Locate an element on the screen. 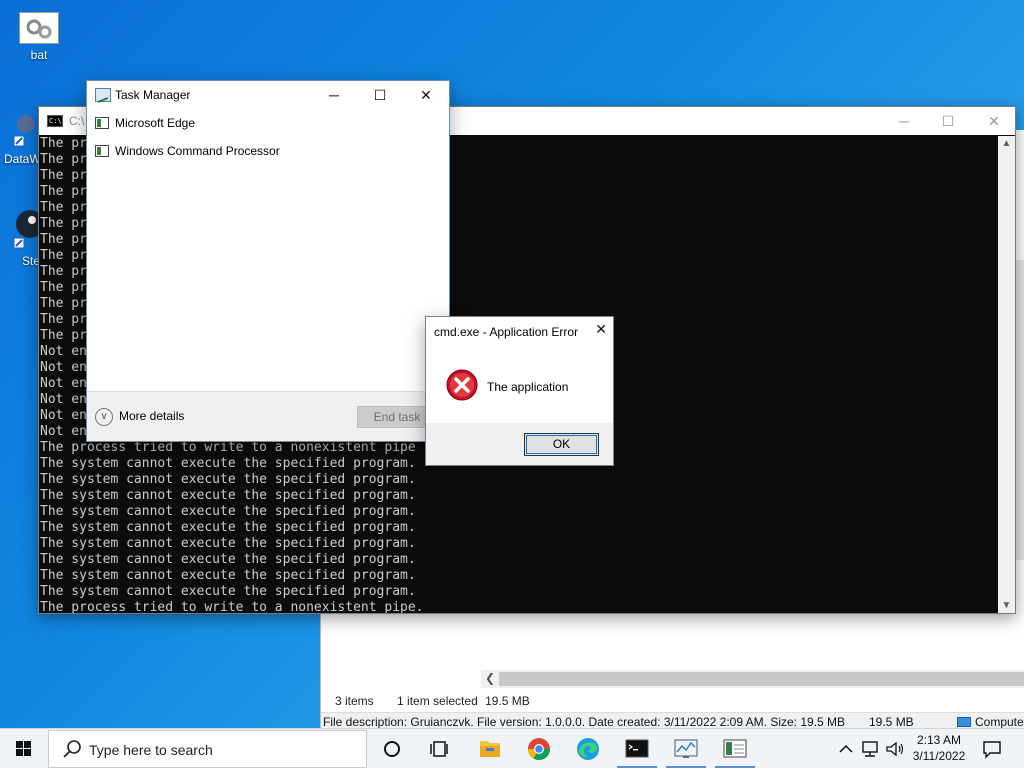  chevron-down-icon: ∨ is located at coordinates (104, 417).